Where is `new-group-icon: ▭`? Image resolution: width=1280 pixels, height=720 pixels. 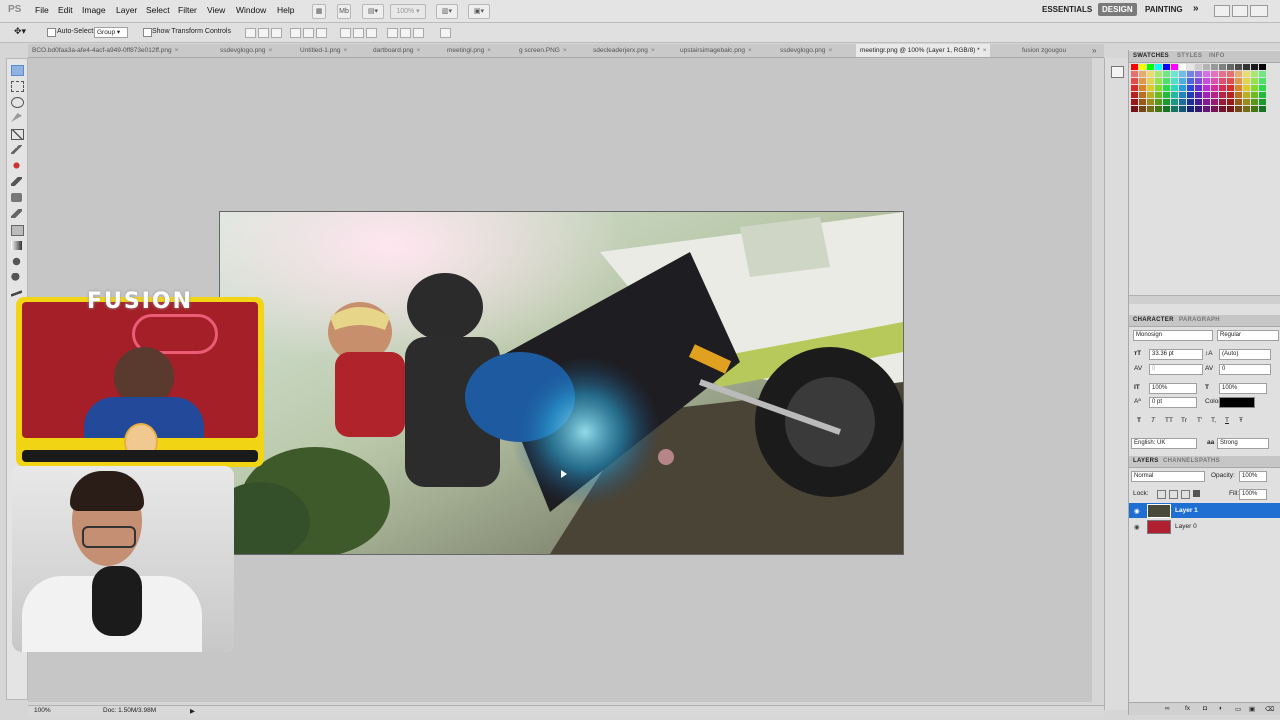 new-group-icon: ▭ is located at coordinates (1238, 709).